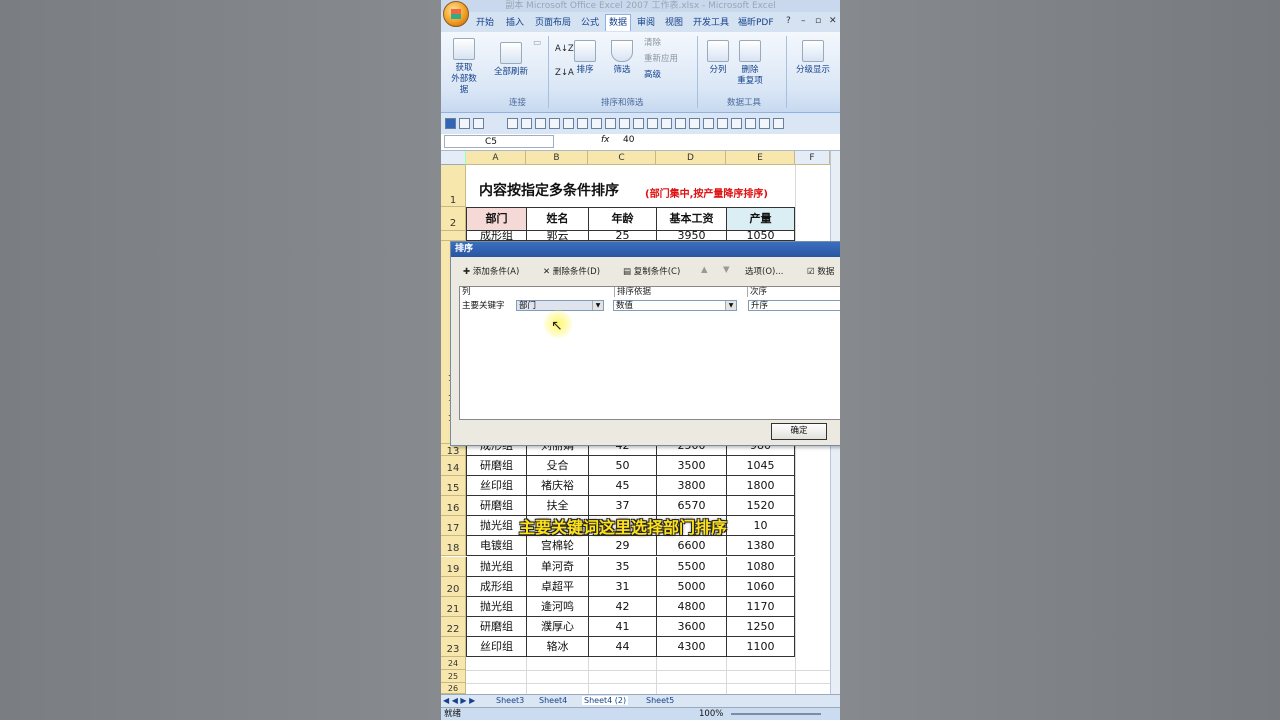  I want to click on remove-duplicates-button: 删除 重复项, so click(750, 63).